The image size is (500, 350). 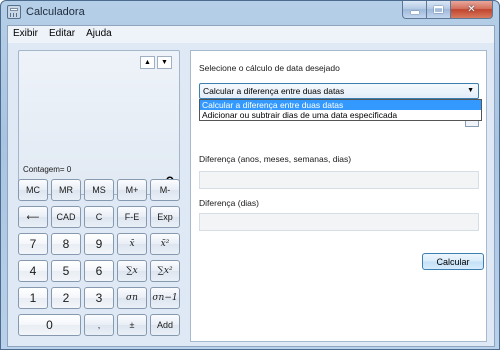 I want to click on difference-days-label: Diferença (dias), so click(x=229, y=203).